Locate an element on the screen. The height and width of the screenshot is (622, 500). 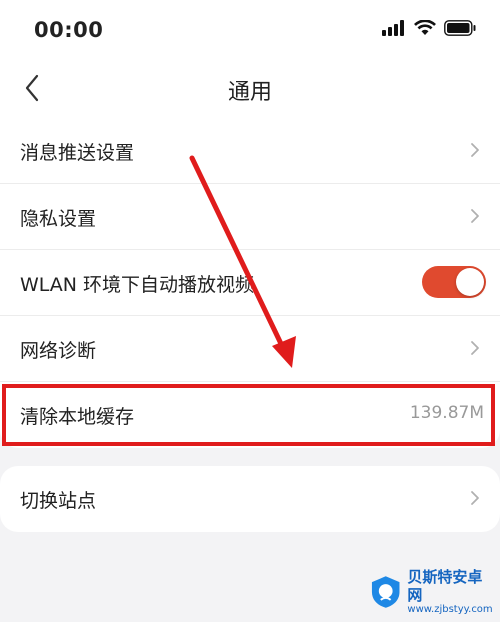
status-icons is located at coordinates (429, 28).